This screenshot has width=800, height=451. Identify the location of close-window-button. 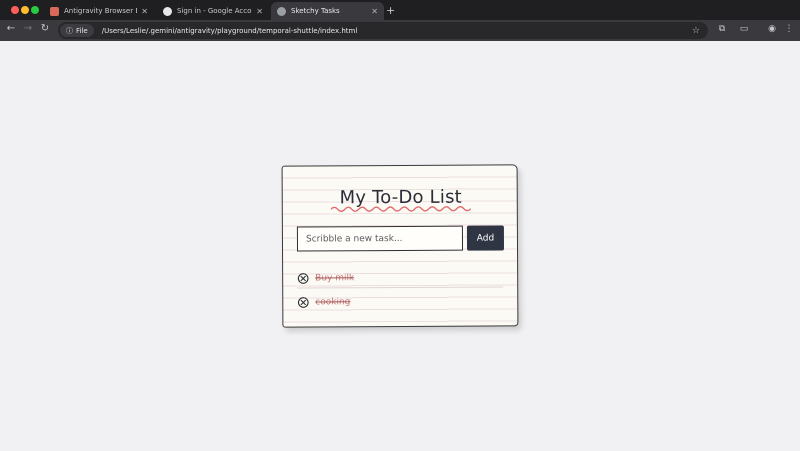
(15, 10).